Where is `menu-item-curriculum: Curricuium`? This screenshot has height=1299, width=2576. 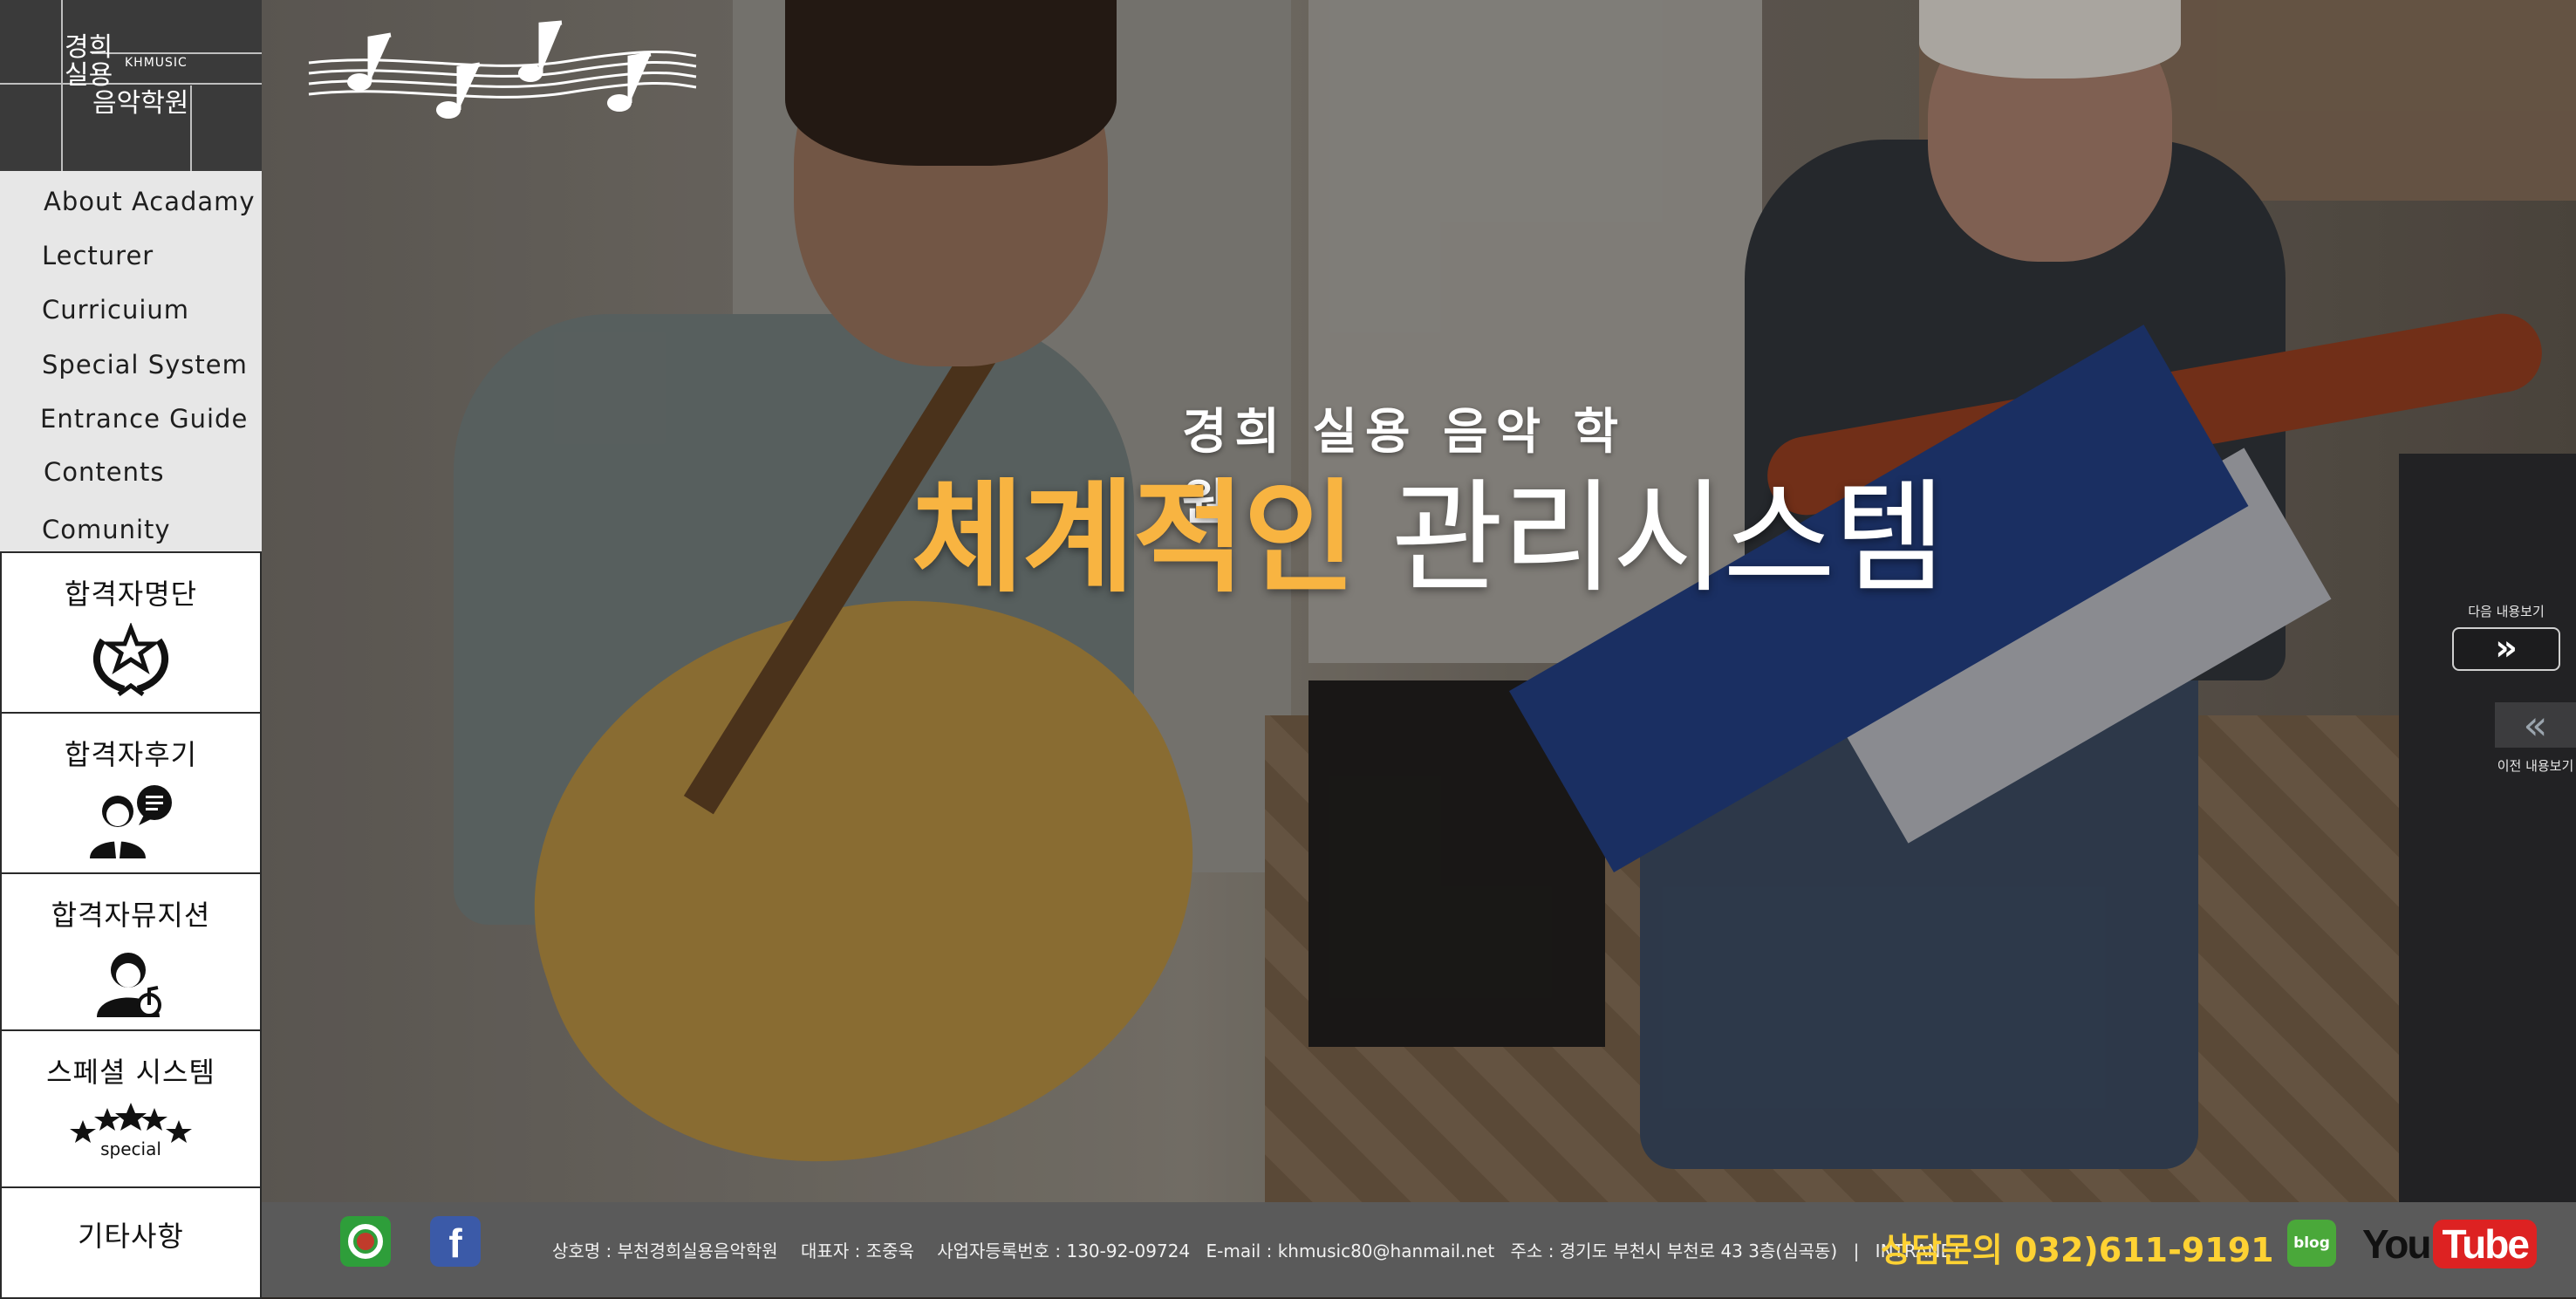
menu-item-curriculum: Curricuium is located at coordinates (115, 310).